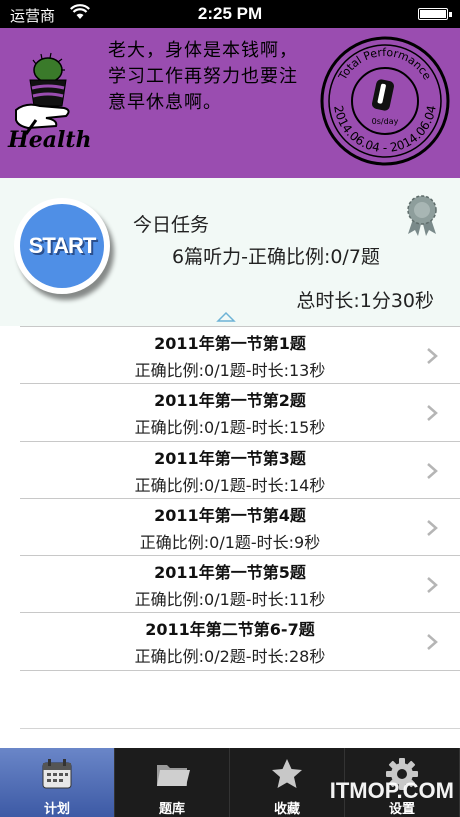 This screenshot has height=817, width=460. What do you see at coordinates (230, 657) in the screenshot?
I see `list-item-subtitle: 正确比例:0/2题-时长:28秒` at bounding box center [230, 657].